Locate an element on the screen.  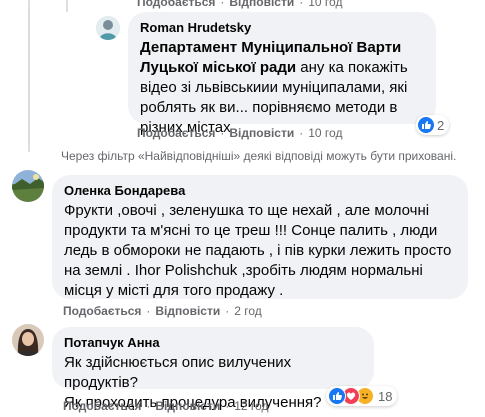
comment-actions: Подобається · Відповісти · 10 год is located at coordinates (240, 133).